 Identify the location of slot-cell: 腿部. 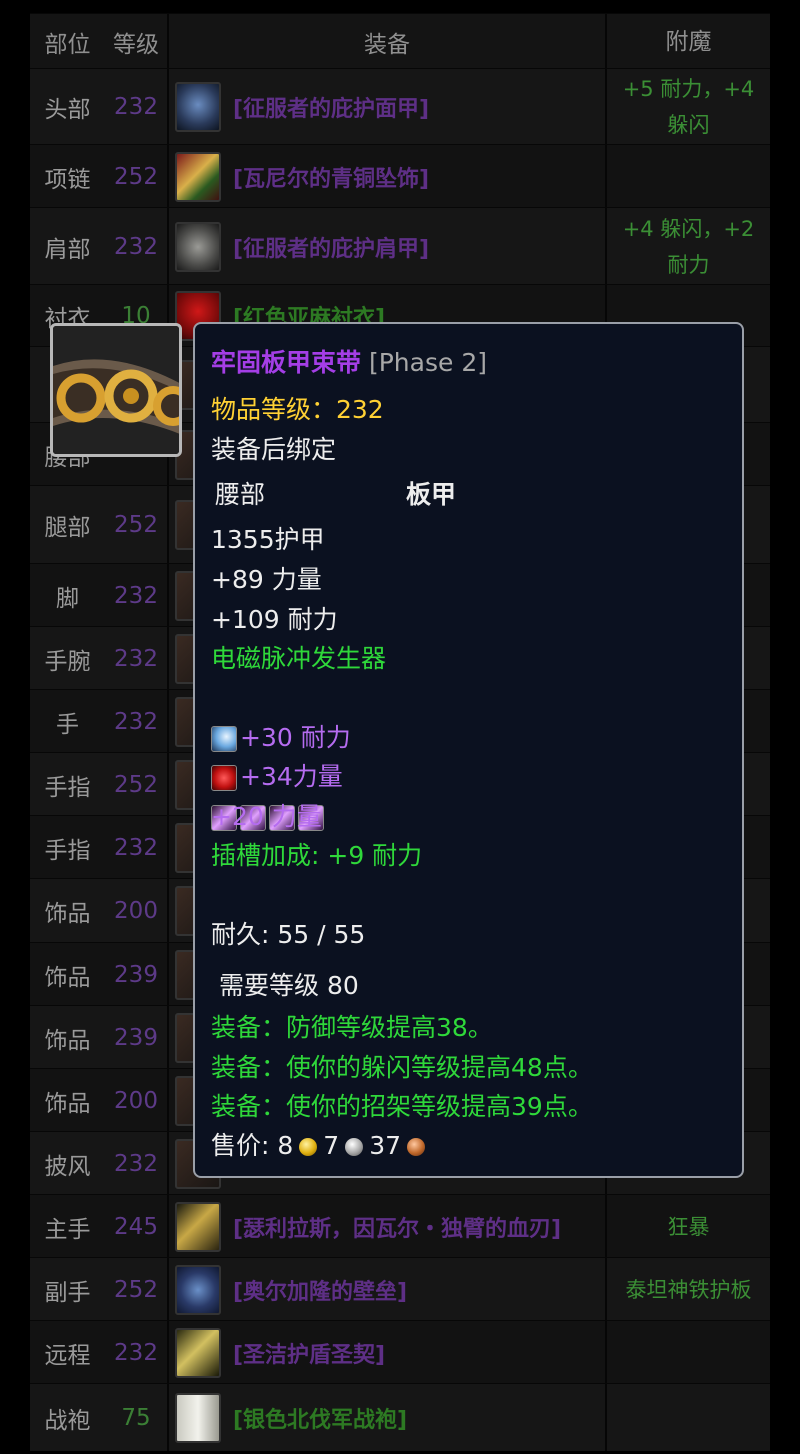
(67, 528).